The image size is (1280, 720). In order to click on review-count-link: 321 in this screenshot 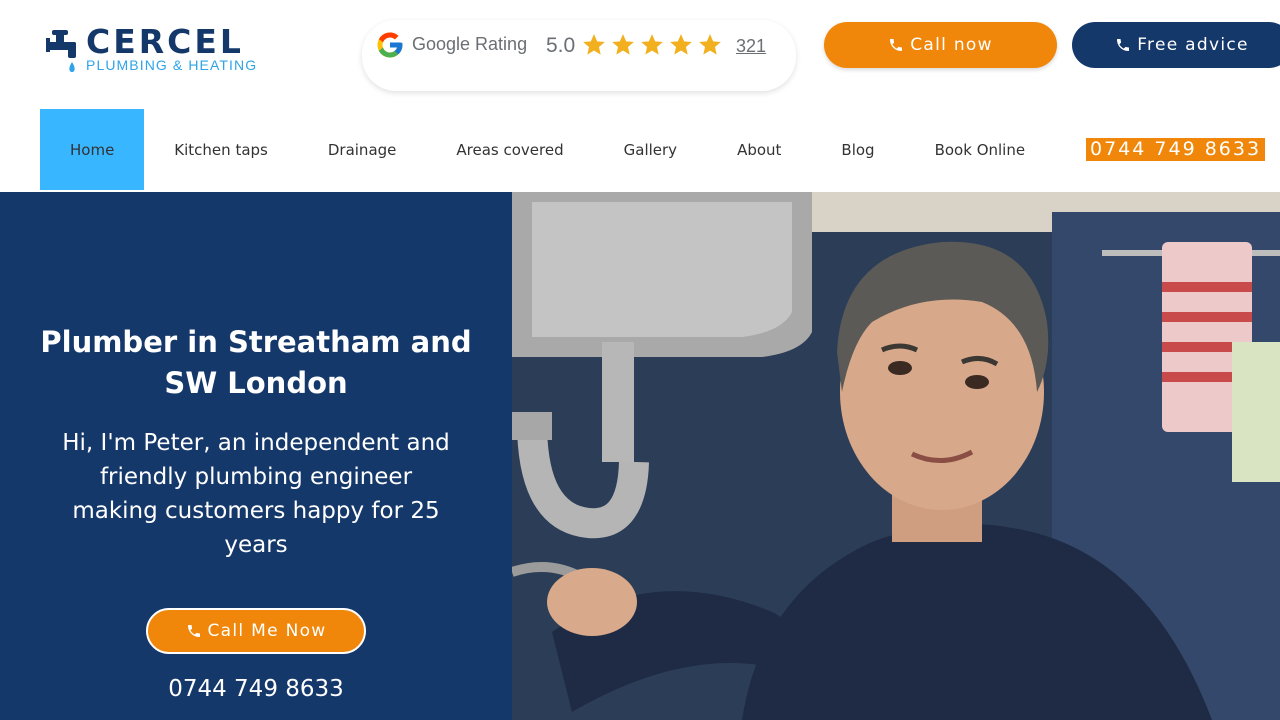, I will do `click(751, 46)`.